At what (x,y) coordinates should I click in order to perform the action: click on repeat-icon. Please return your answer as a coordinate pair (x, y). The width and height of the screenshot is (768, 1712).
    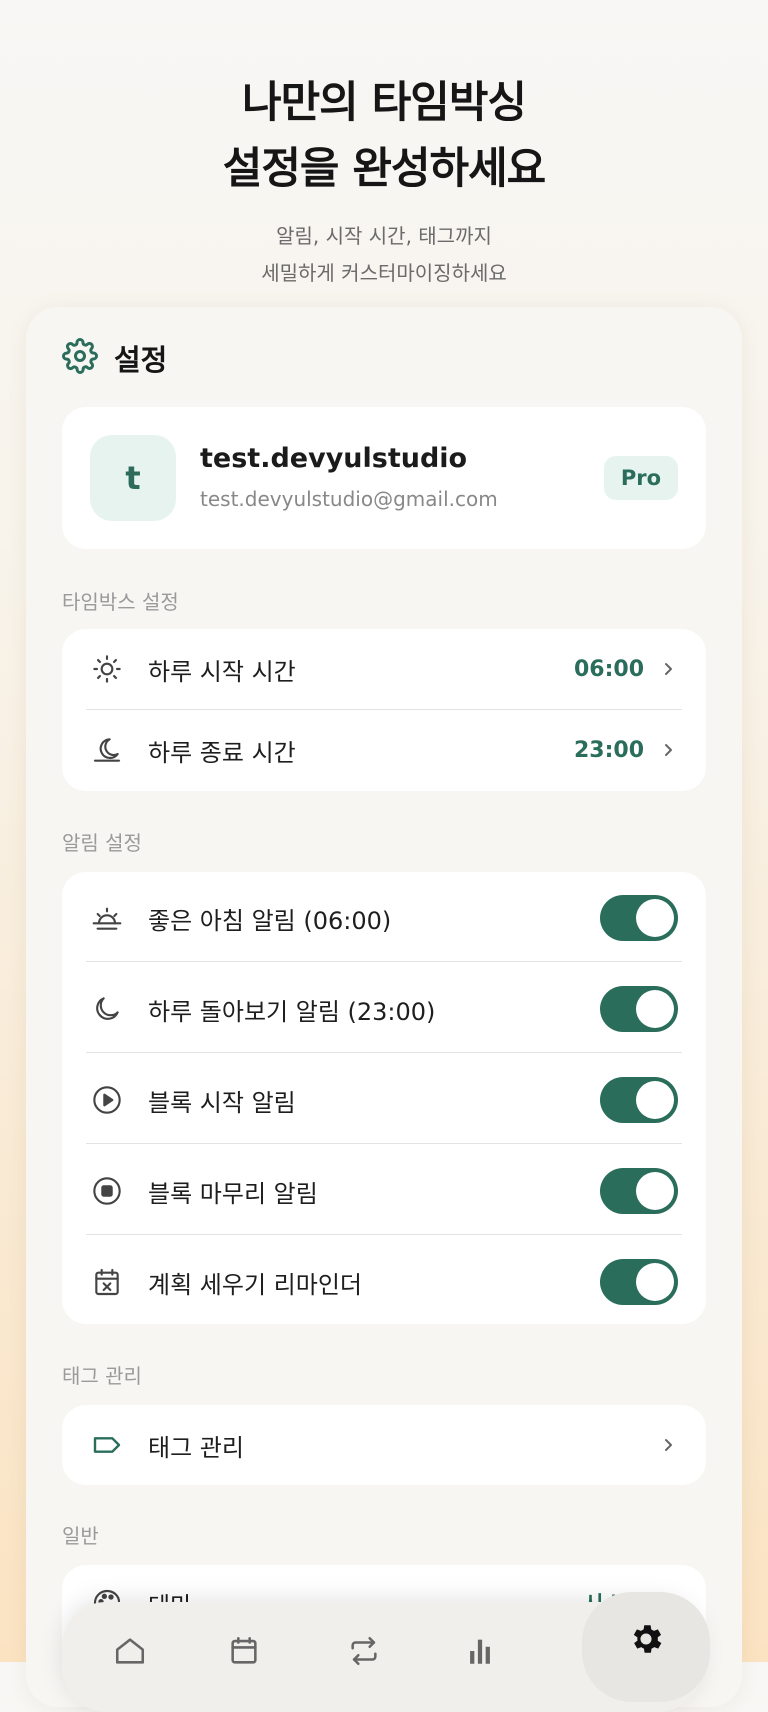
    Looking at the image, I should click on (364, 1653).